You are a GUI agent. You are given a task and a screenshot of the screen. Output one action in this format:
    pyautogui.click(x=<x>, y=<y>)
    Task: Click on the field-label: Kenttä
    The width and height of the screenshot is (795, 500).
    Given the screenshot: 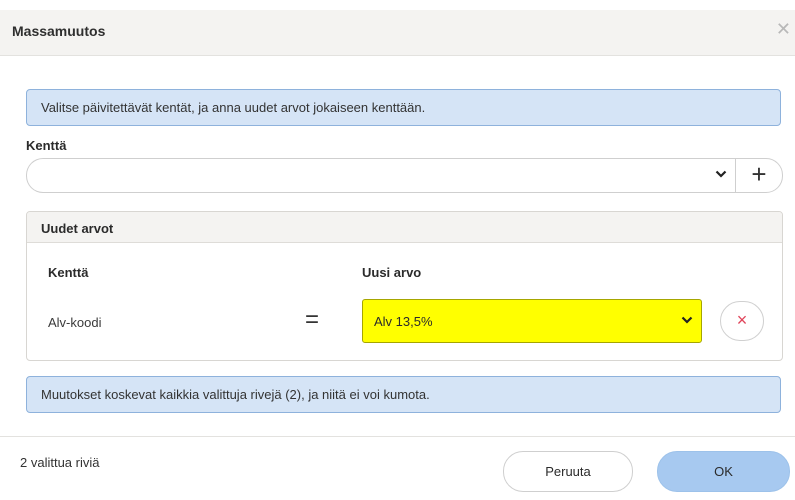 What is the action you would take?
    pyautogui.click(x=46, y=145)
    